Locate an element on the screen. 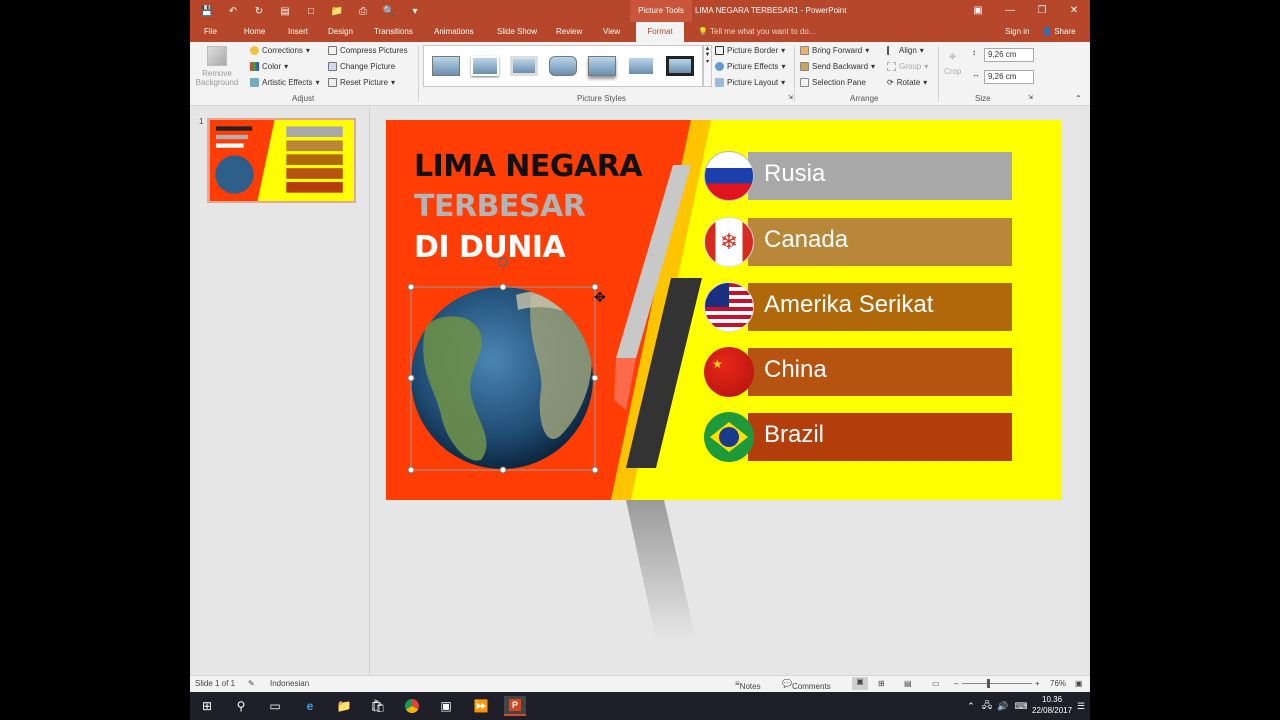 Image resolution: width=1280 pixels, height=720 pixels. zoom-slider-thumb is located at coordinates (988, 683).